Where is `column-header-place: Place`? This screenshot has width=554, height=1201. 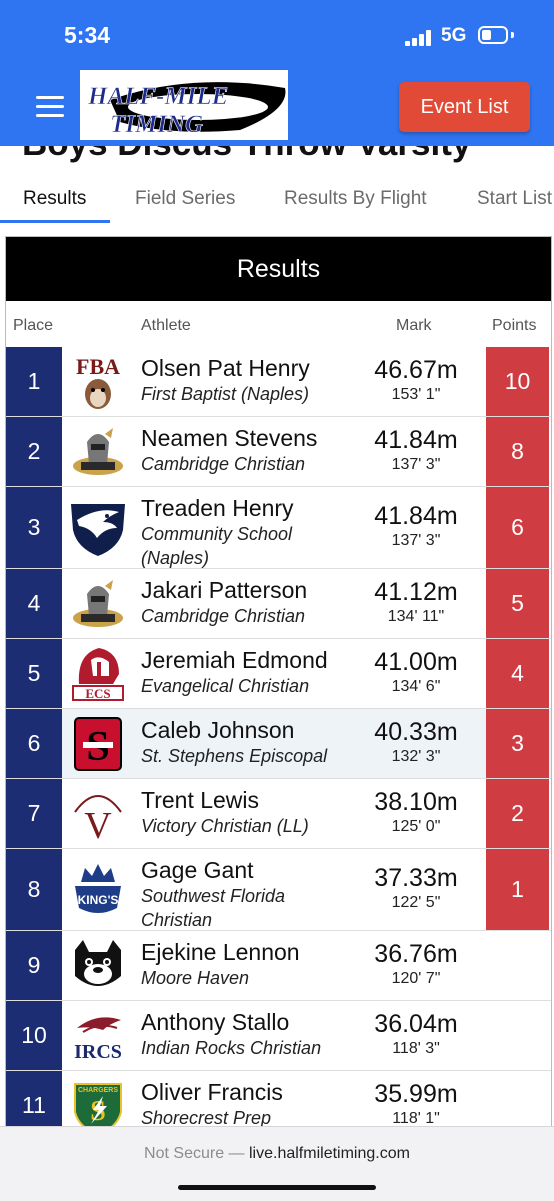 column-header-place: Place is located at coordinates (33, 325).